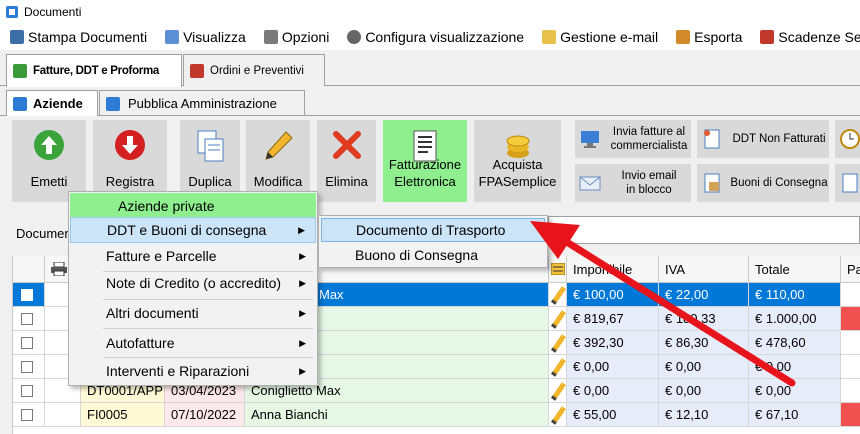 The height and width of the screenshot is (434, 860). Describe the element at coordinates (346, 161) in the screenshot. I see `elimina-button: Elimina` at that location.